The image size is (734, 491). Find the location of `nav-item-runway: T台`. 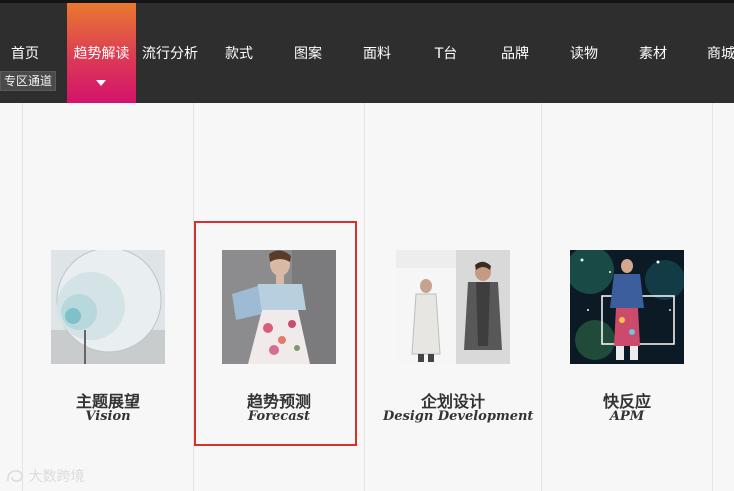

nav-item-runway: T台 is located at coordinates (446, 53).